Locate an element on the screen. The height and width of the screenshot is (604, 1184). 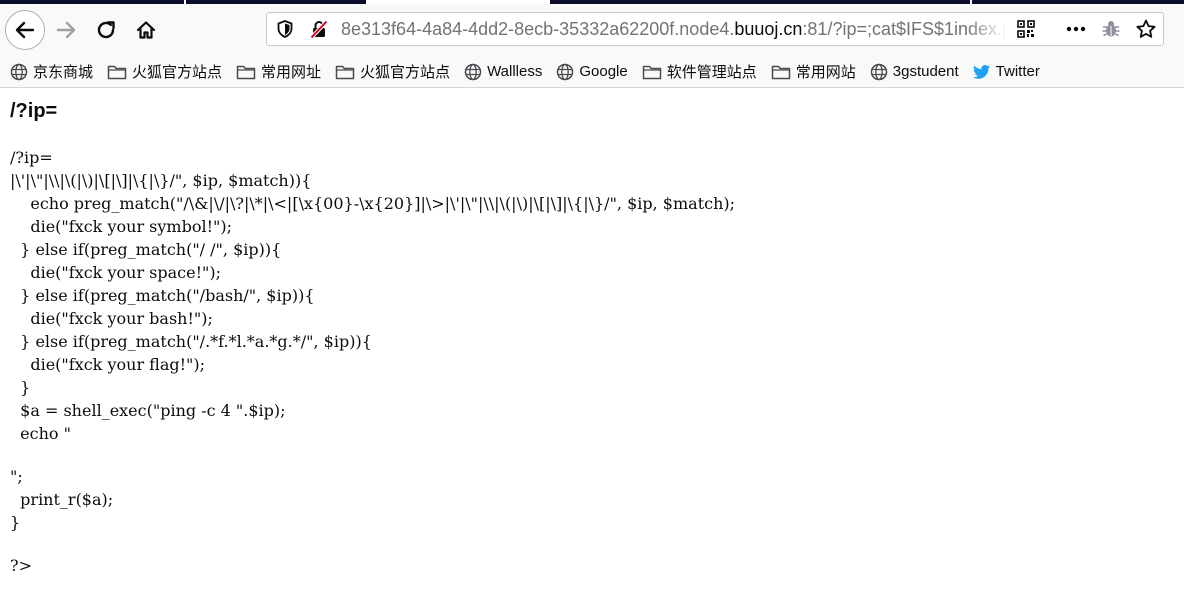
back-button is located at coordinates (25, 30).